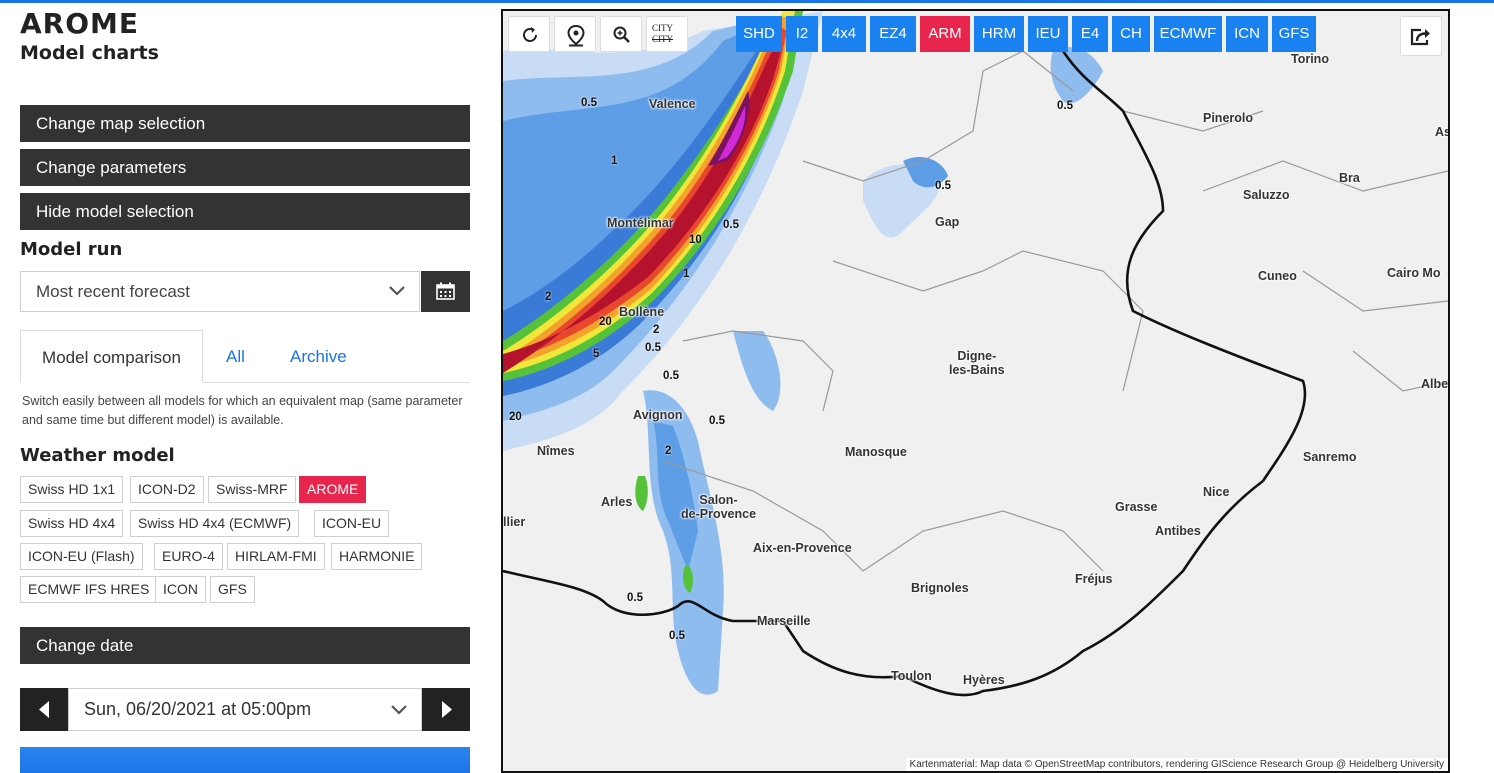 The height and width of the screenshot is (773, 1494). Describe the element at coordinates (245, 37) in the screenshot. I see `page-header: AROME Model charts` at that location.